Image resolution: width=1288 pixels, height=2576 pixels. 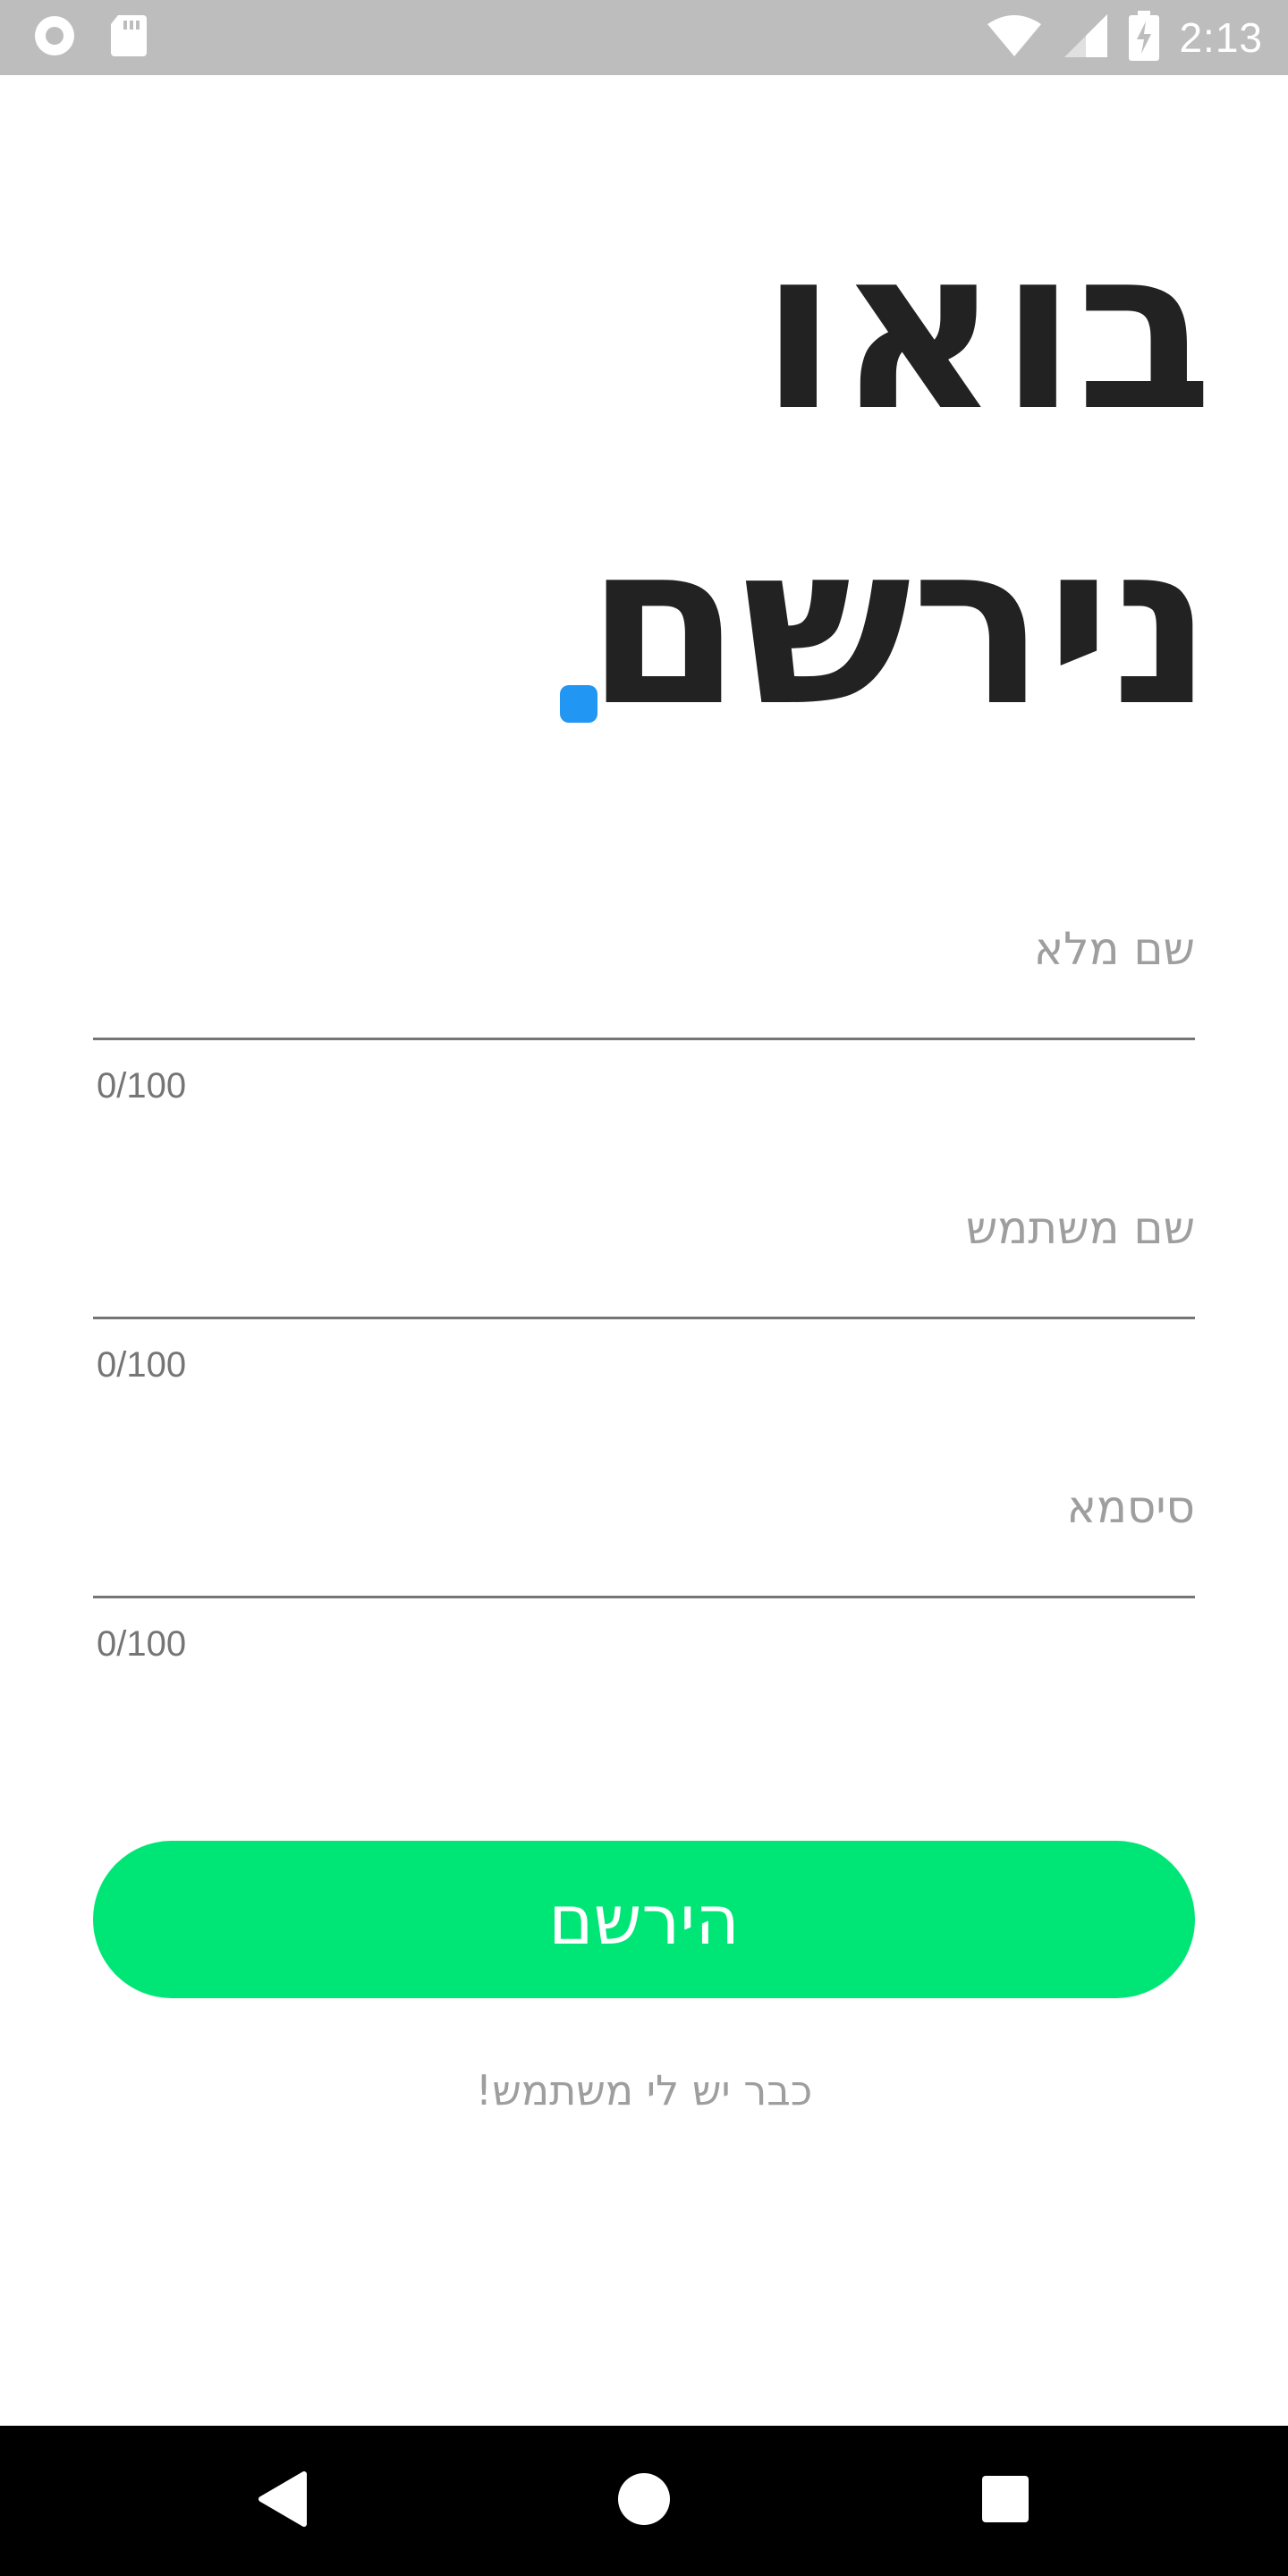 I want to click on home-button, so click(x=644, y=2501).